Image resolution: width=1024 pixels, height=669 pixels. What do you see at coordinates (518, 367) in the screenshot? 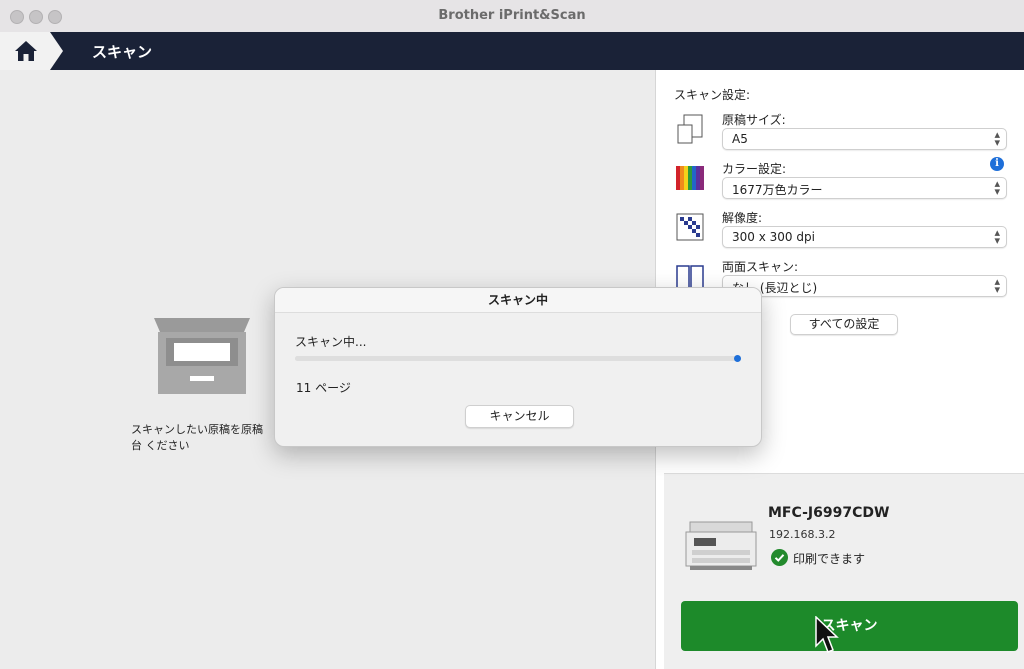
I see `scanning-dialog: スキャン中 スキャン中... 11 ページ キャンセル` at bounding box center [518, 367].